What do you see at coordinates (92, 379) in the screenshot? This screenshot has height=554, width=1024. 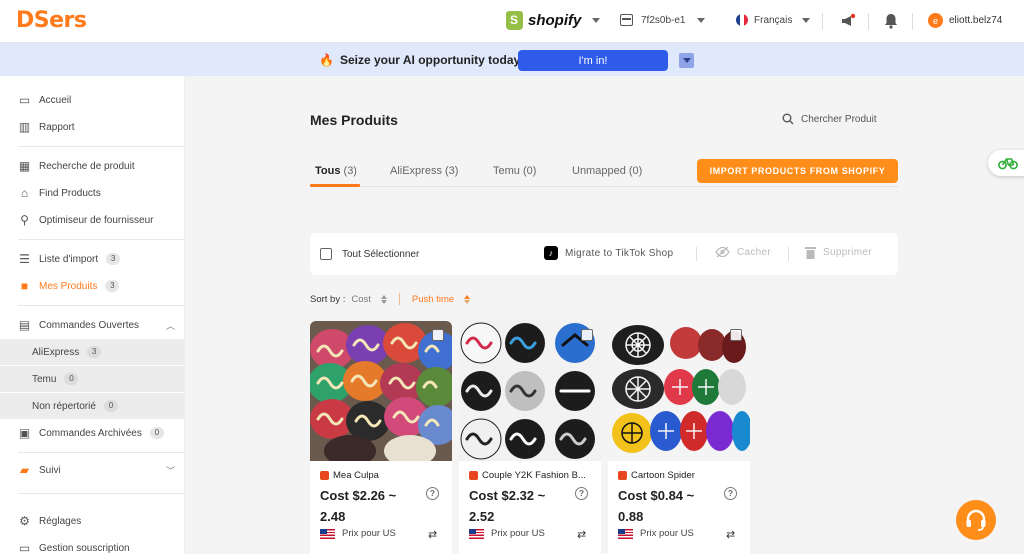 I see `sidebar-subitem-temu: Temu 0` at bounding box center [92, 379].